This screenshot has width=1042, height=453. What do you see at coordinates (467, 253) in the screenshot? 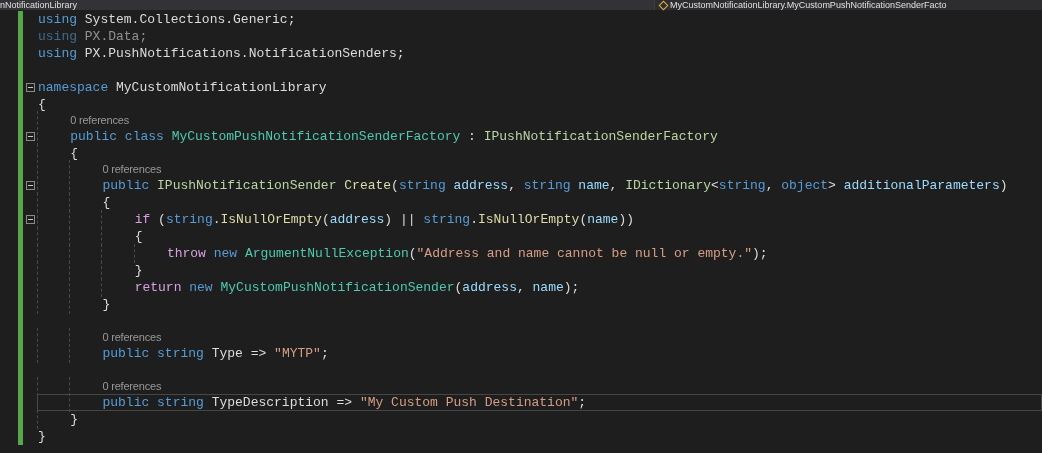
I see `code-line: throw new ArgumentNullException("Address and name cannot be null or empty.");` at bounding box center [467, 253].